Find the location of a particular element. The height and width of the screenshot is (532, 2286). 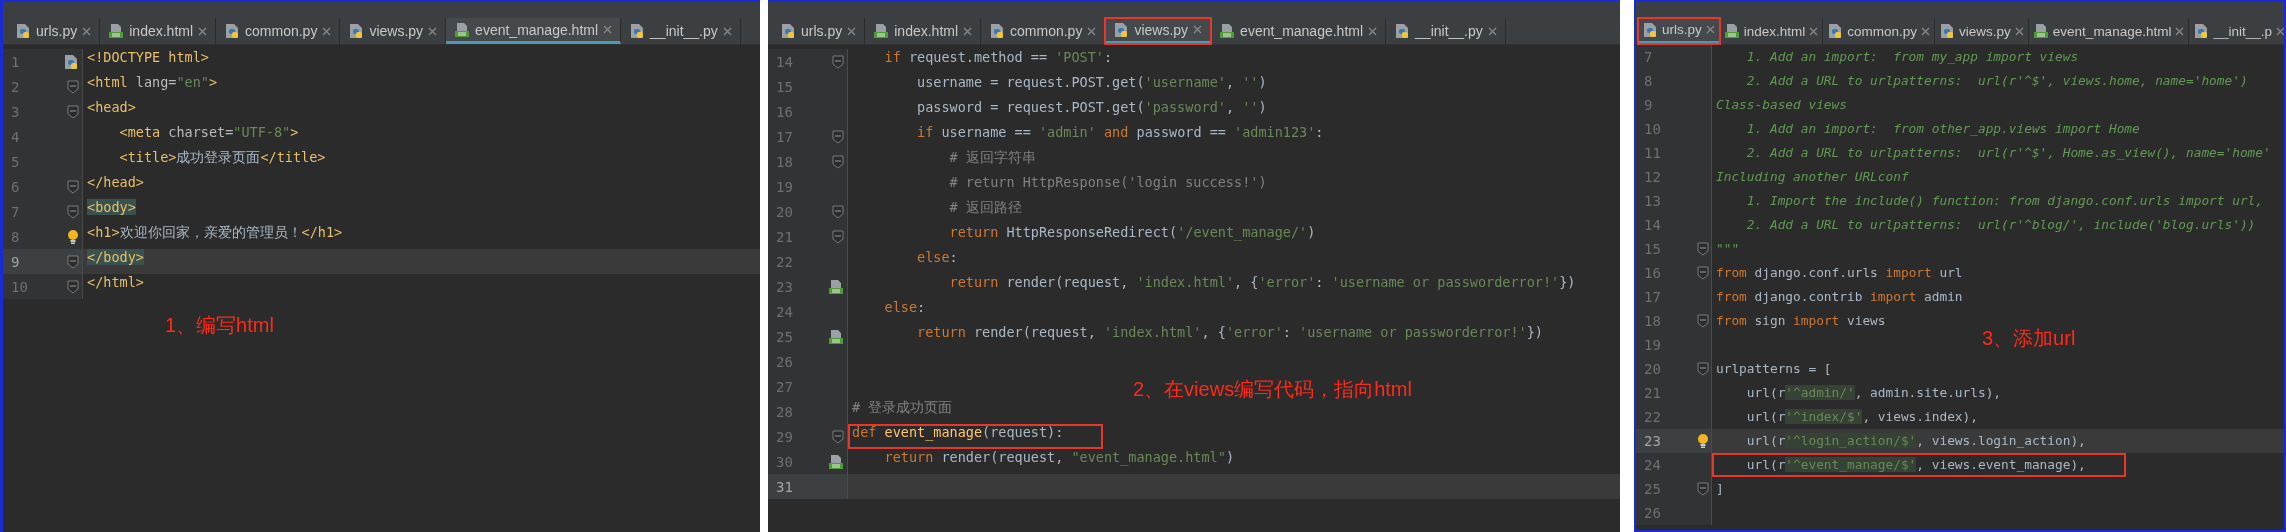

code-line: <h1>欢迎你回家，亲爱的管理员！</h1> is located at coordinates (215, 233).